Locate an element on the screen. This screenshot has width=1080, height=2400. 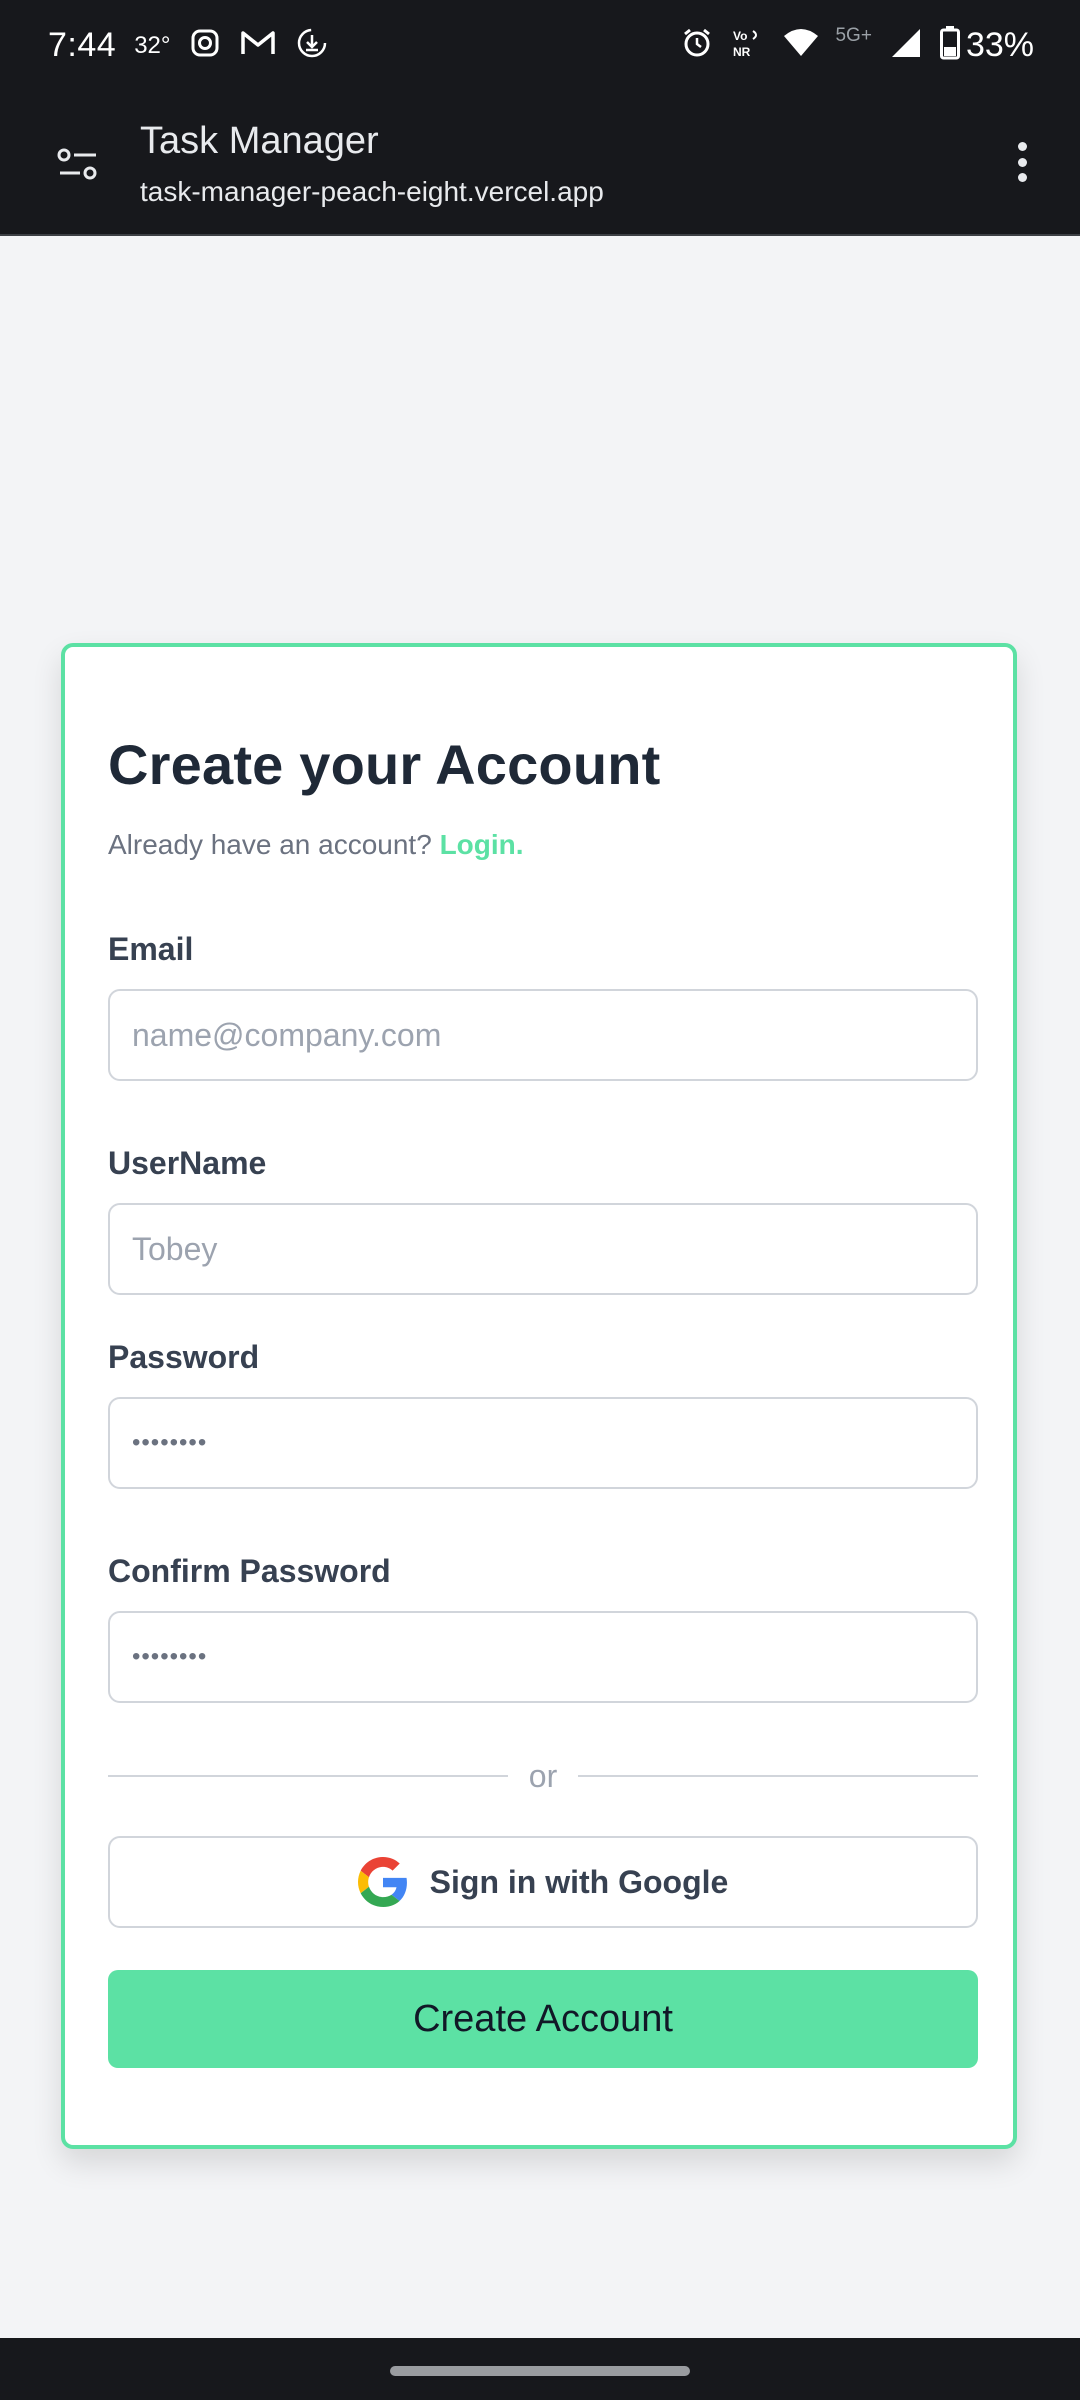
login-link: Login. is located at coordinates (482, 844).